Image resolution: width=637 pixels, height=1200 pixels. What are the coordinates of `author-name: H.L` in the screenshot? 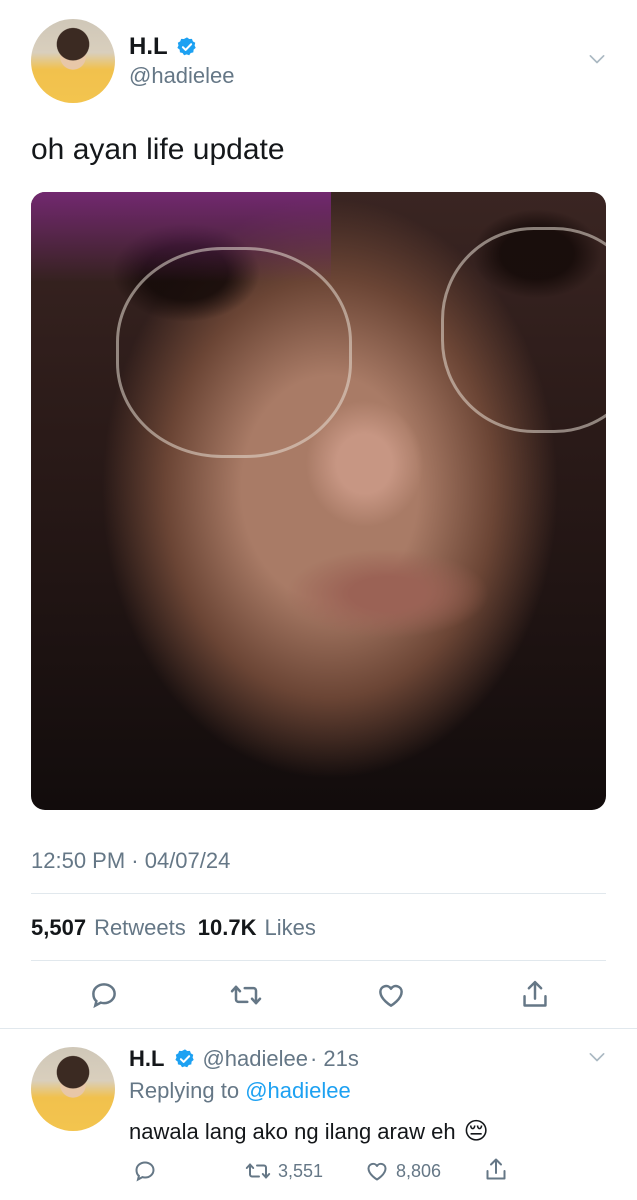 It's located at (148, 47).